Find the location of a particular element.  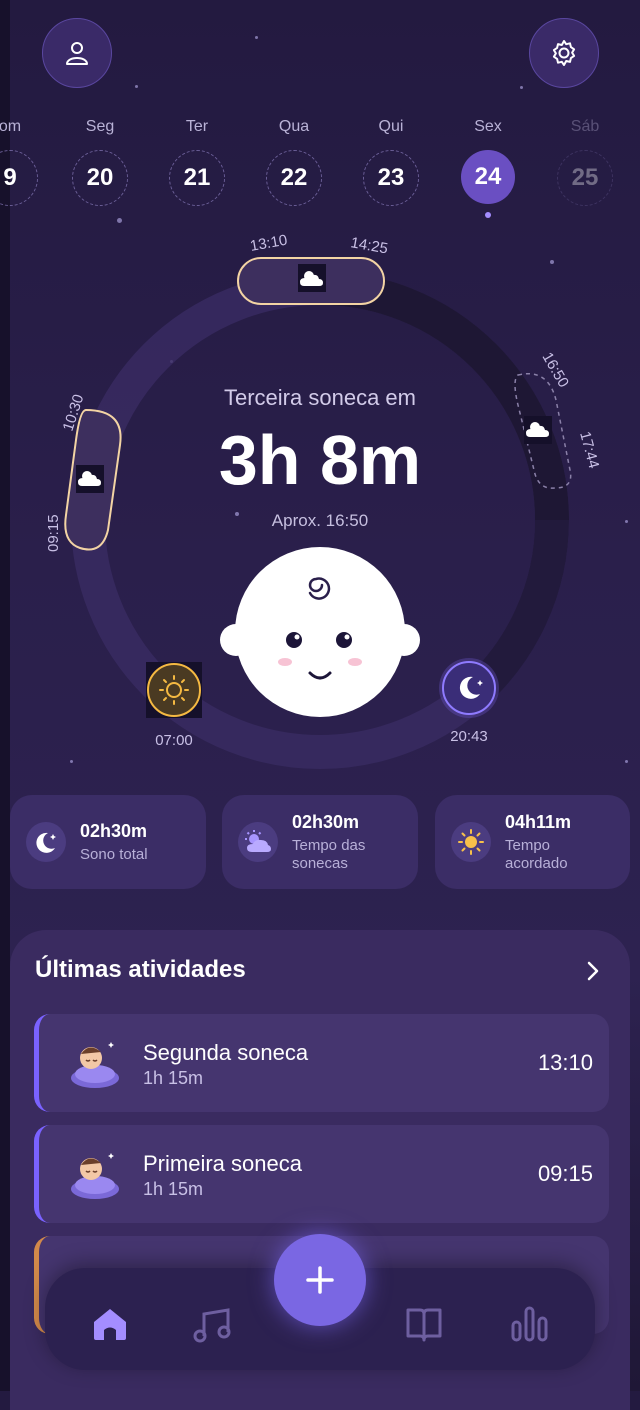

book-icon is located at coordinates (424, 1324).